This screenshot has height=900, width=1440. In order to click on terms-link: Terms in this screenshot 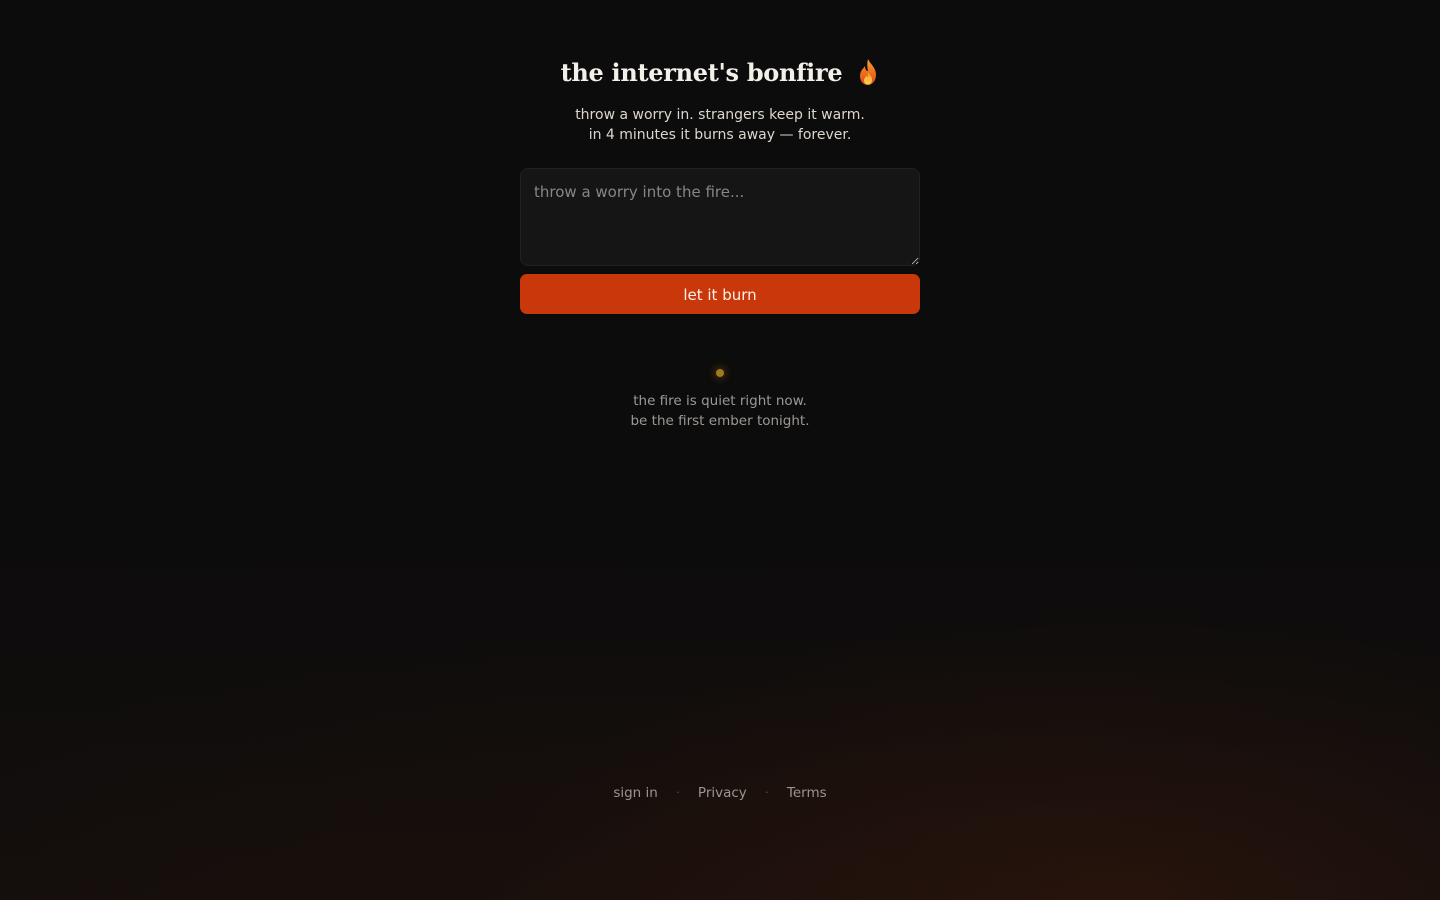, I will do `click(807, 793)`.